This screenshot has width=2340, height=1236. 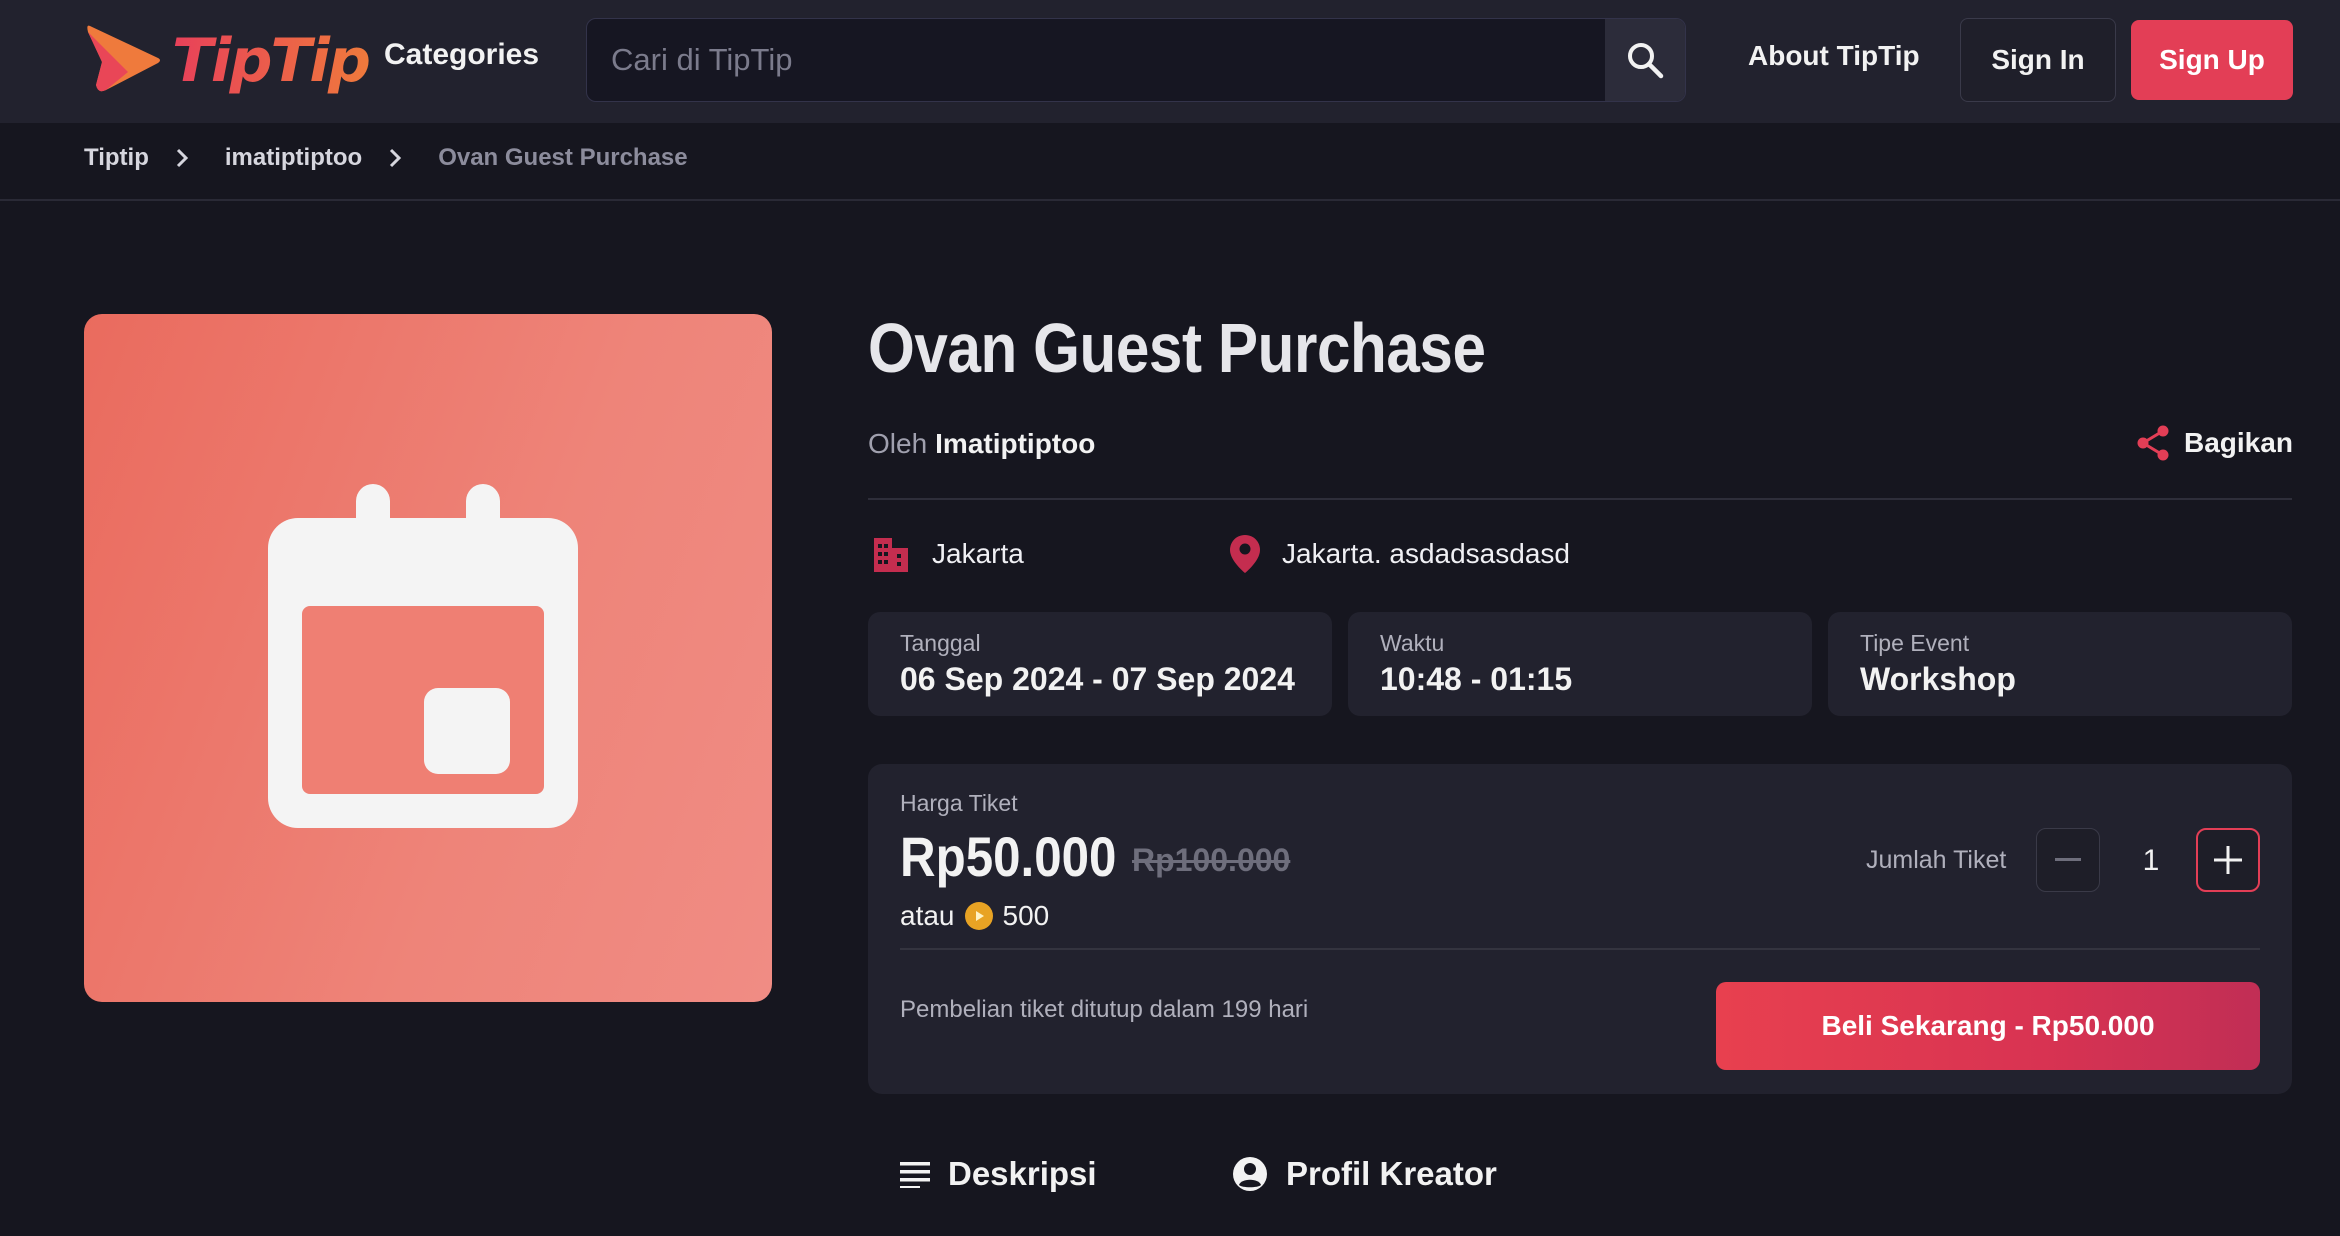 What do you see at coordinates (1936, 860) in the screenshot?
I see `quantity-label: Jumlah Tiket` at bounding box center [1936, 860].